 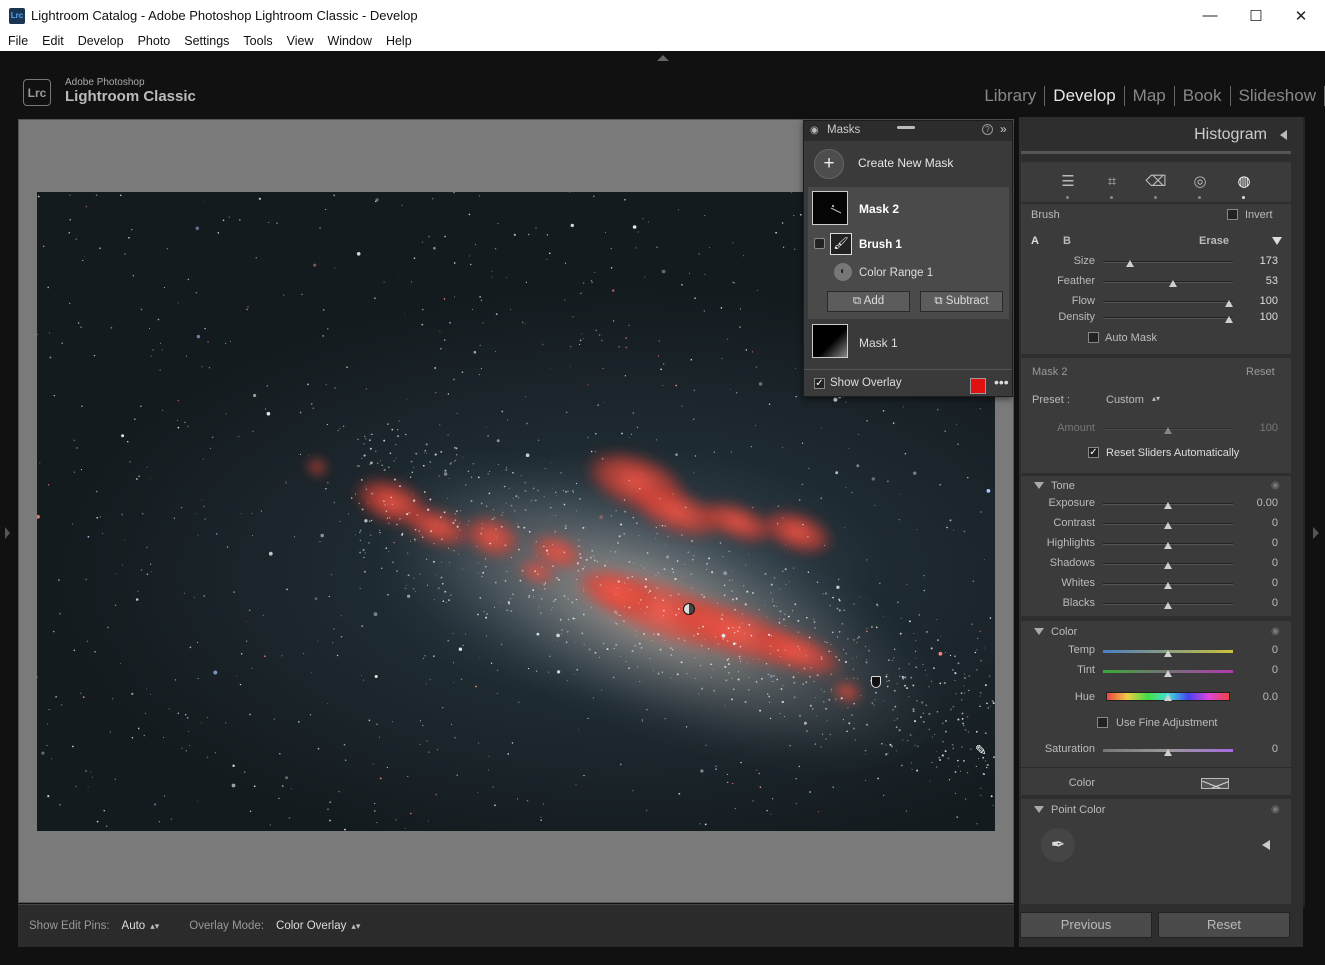 I want to click on crop-icon: ⌗, so click(x=1112, y=185).